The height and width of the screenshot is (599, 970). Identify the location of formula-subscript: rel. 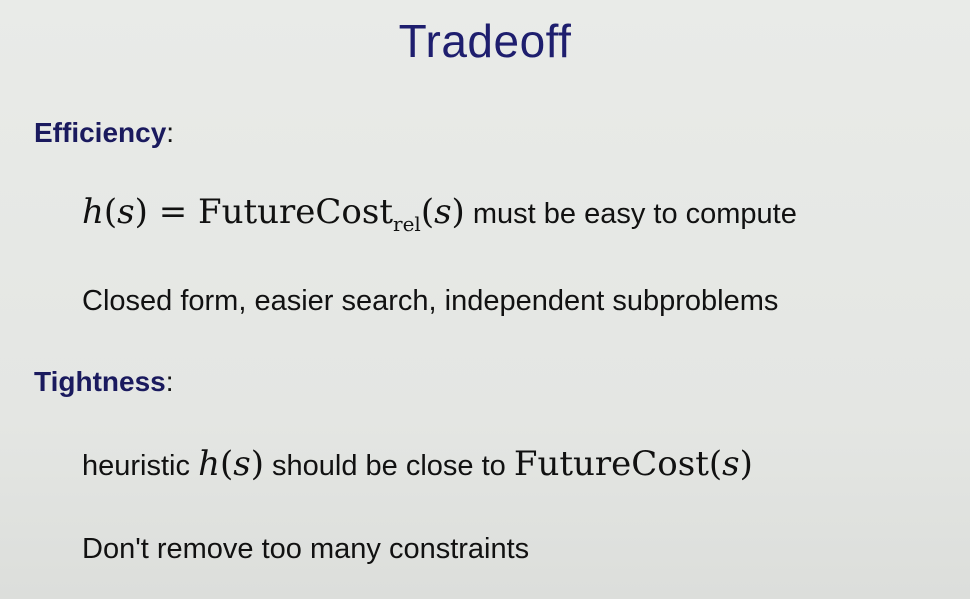
(407, 224).